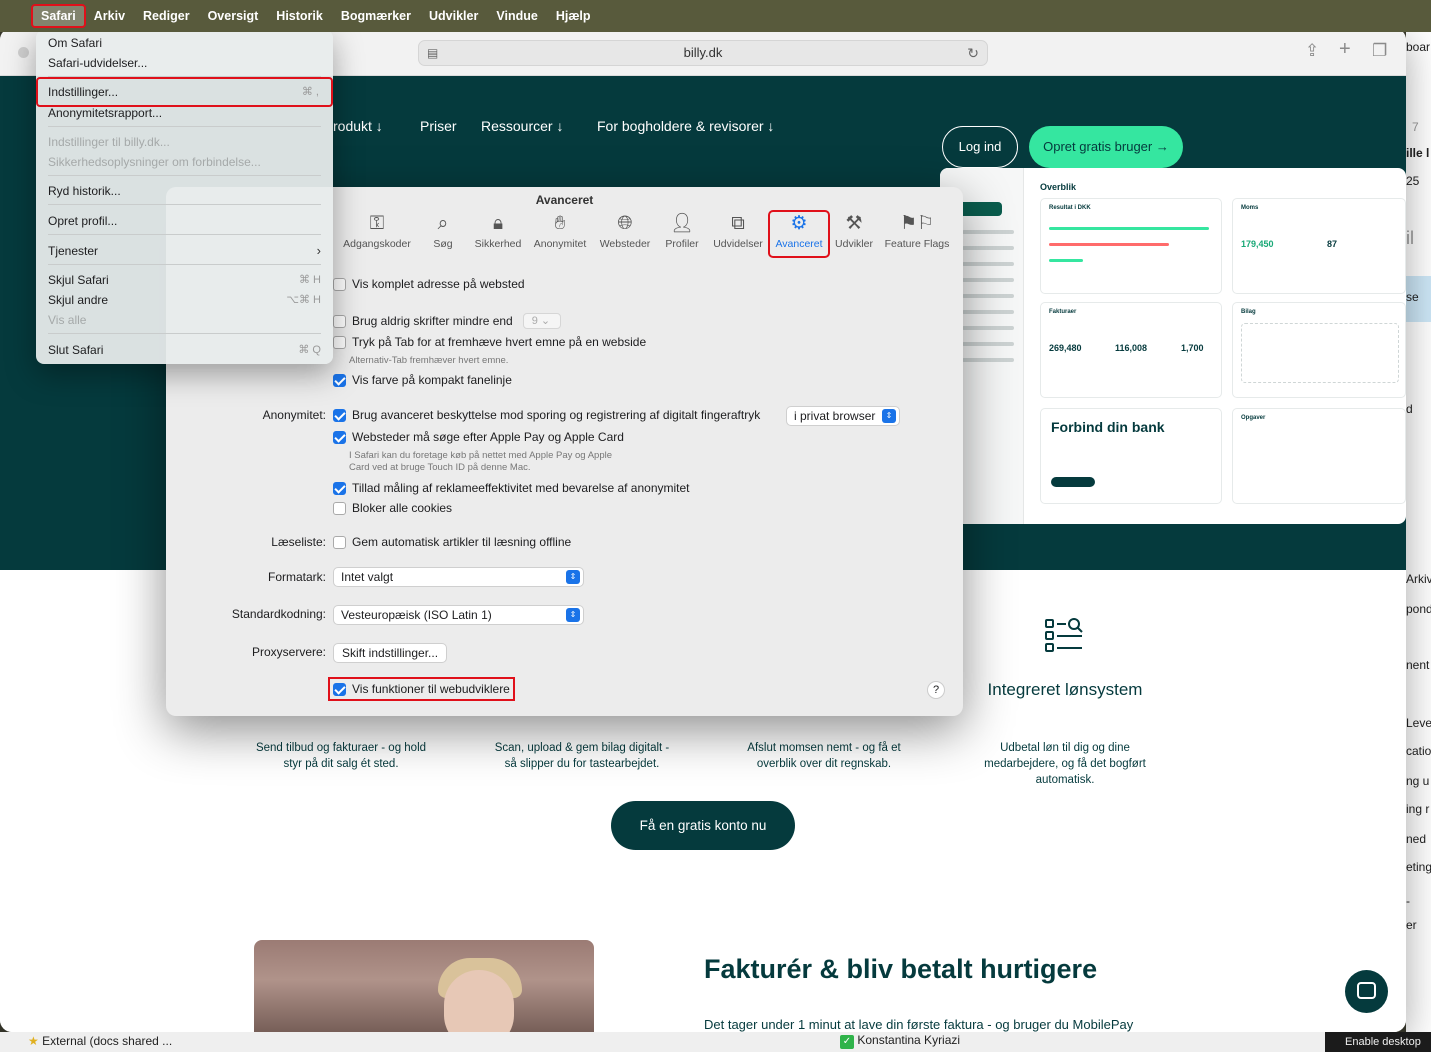 This screenshot has width=1431, height=1052. What do you see at coordinates (421, 689) in the screenshot?
I see `option-web-developer: Vis funktioner til webudviklere` at bounding box center [421, 689].